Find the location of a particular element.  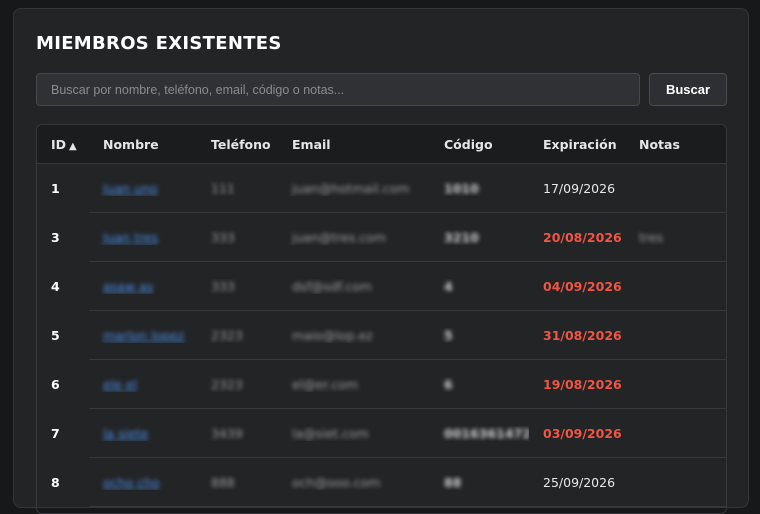

column-header-codigo: Código is located at coordinates (479, 144).